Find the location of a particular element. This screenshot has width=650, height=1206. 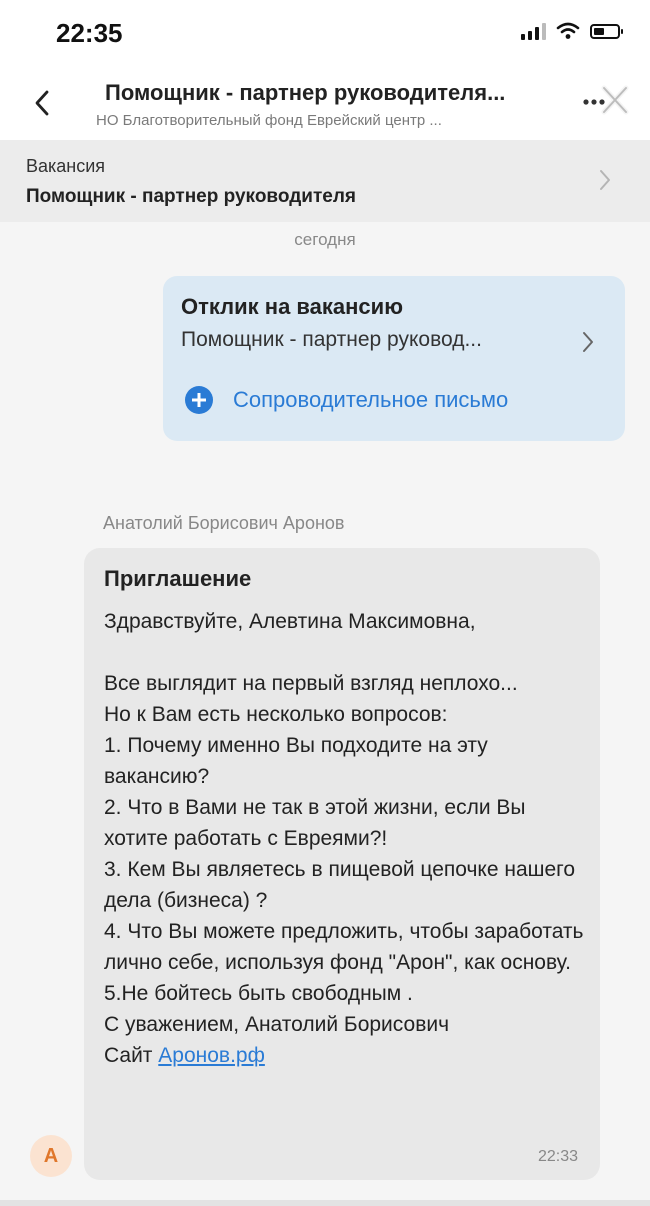

plus-circle-icon is located at coordinates (199, 400).